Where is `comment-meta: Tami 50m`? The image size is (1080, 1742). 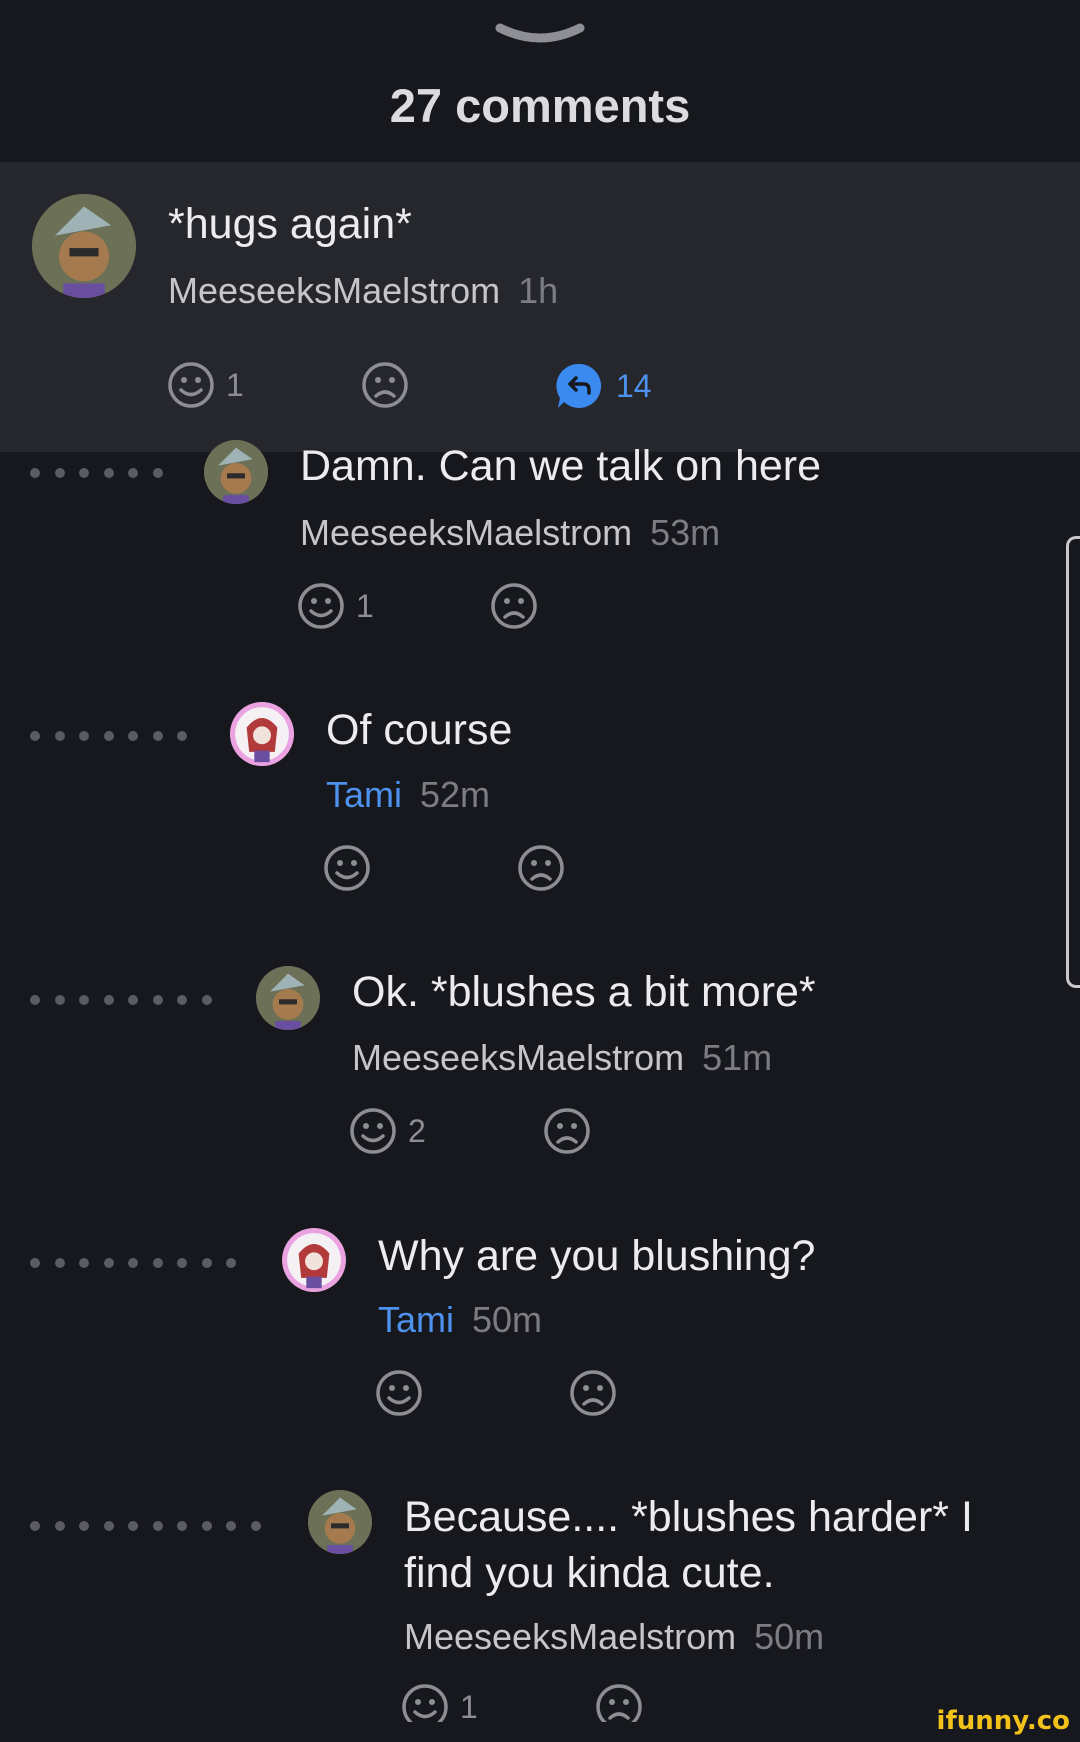
comment-meta: Tami 50m is located at coordinates (460, 1320).